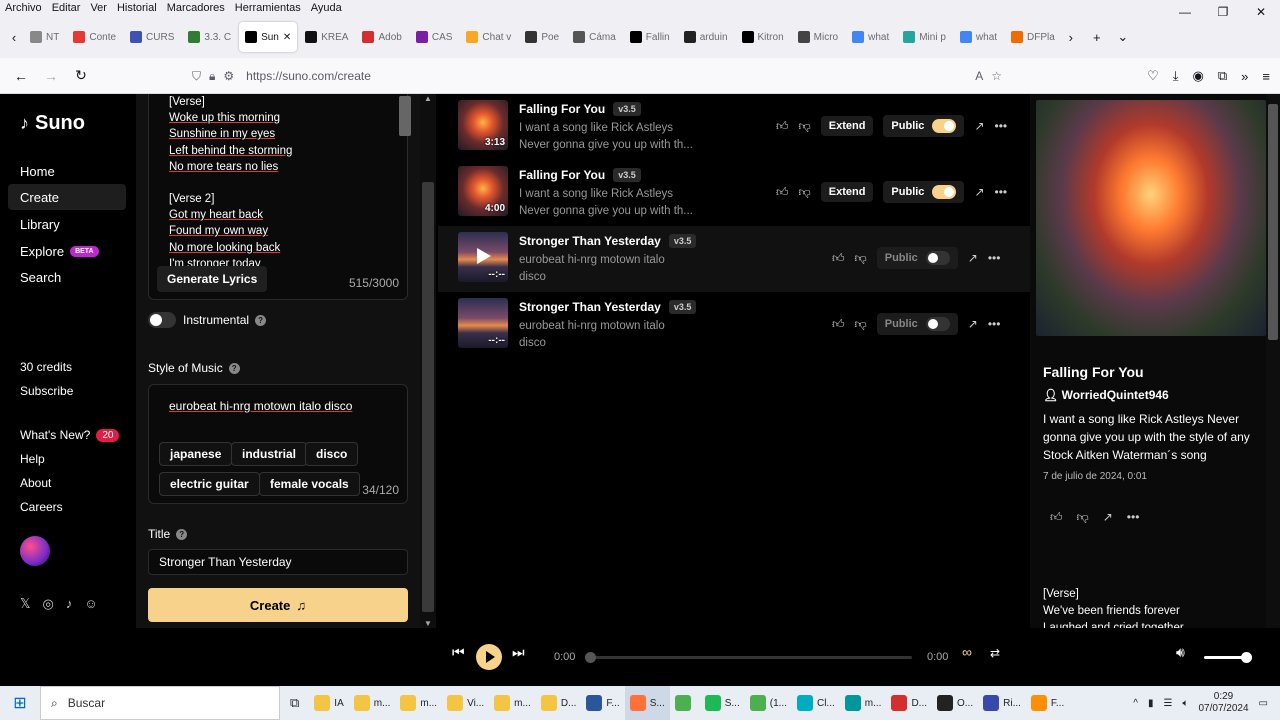 This screenshot has width=1280, height=720. I want to click on dislike-icon: 👎︎, so click(805, 192).